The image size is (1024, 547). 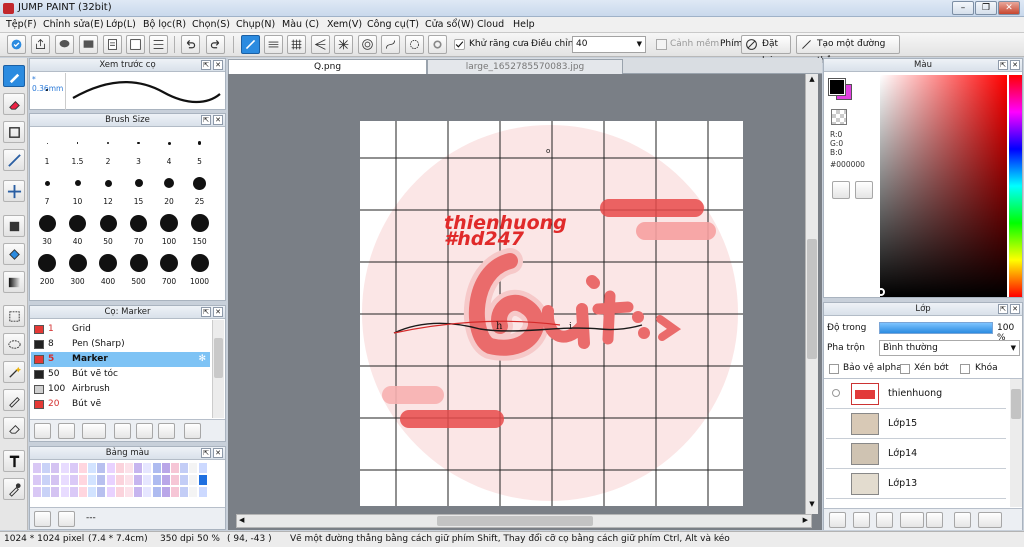 I want to click on move-tool-icon, so click(x=14, y=191).